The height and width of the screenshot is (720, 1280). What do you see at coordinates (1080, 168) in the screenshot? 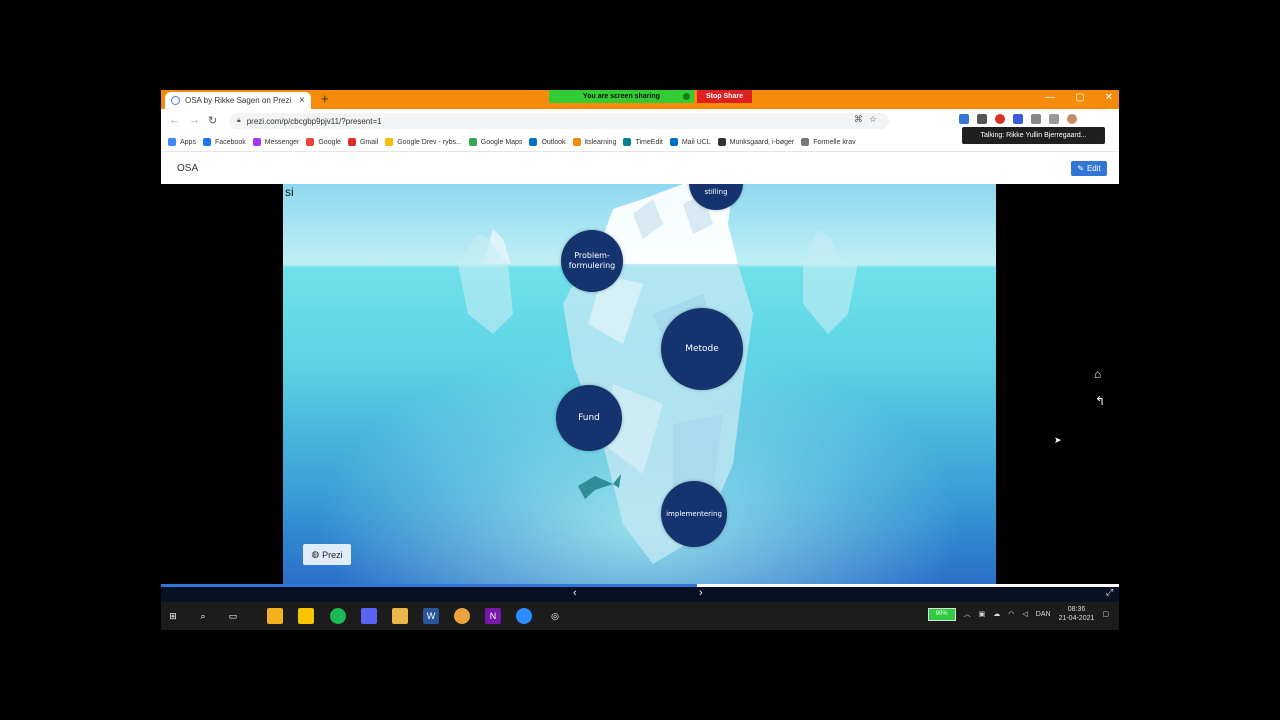
I see `pencil-icon: ✎` at bounding box center [1080, 168].